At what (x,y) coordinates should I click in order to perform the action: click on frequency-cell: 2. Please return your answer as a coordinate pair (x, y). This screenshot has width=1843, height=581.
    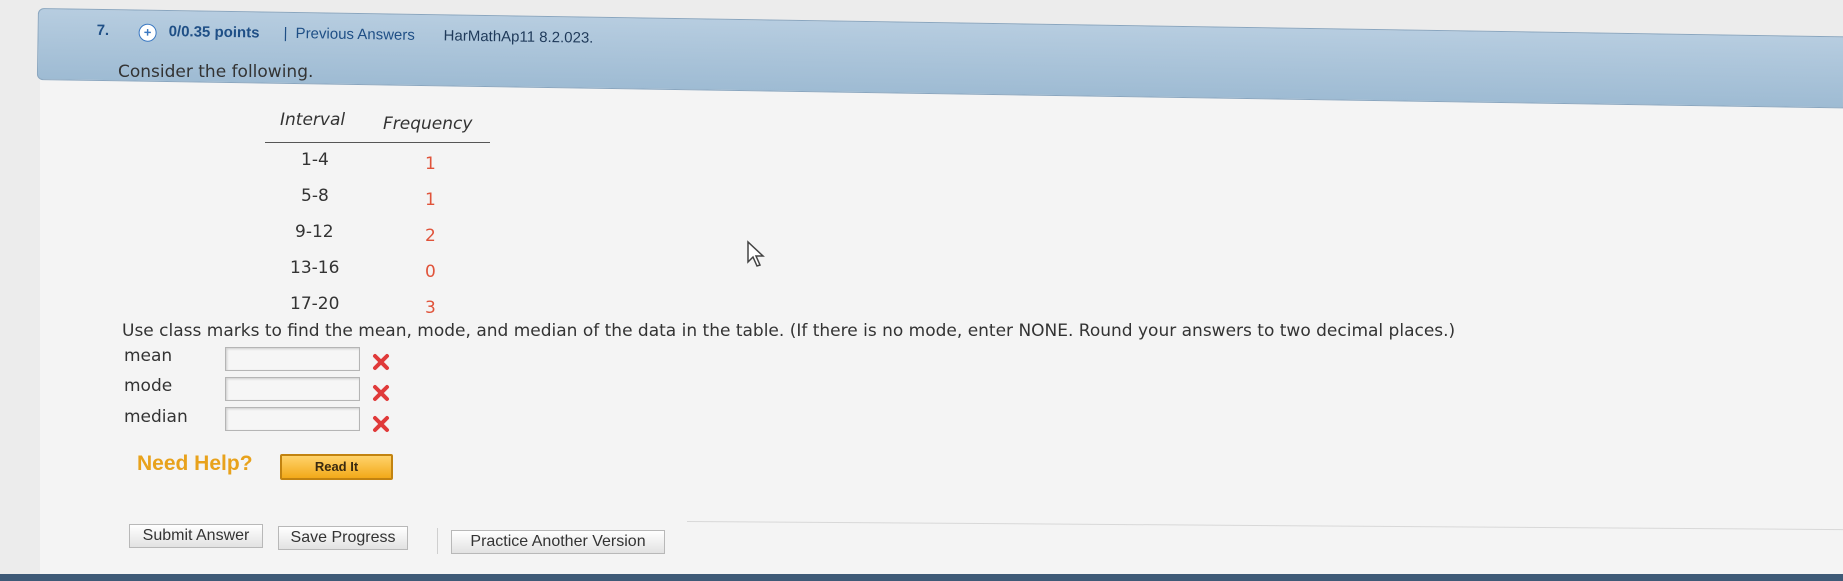
    Looking at the image, I should click on (430, 236).